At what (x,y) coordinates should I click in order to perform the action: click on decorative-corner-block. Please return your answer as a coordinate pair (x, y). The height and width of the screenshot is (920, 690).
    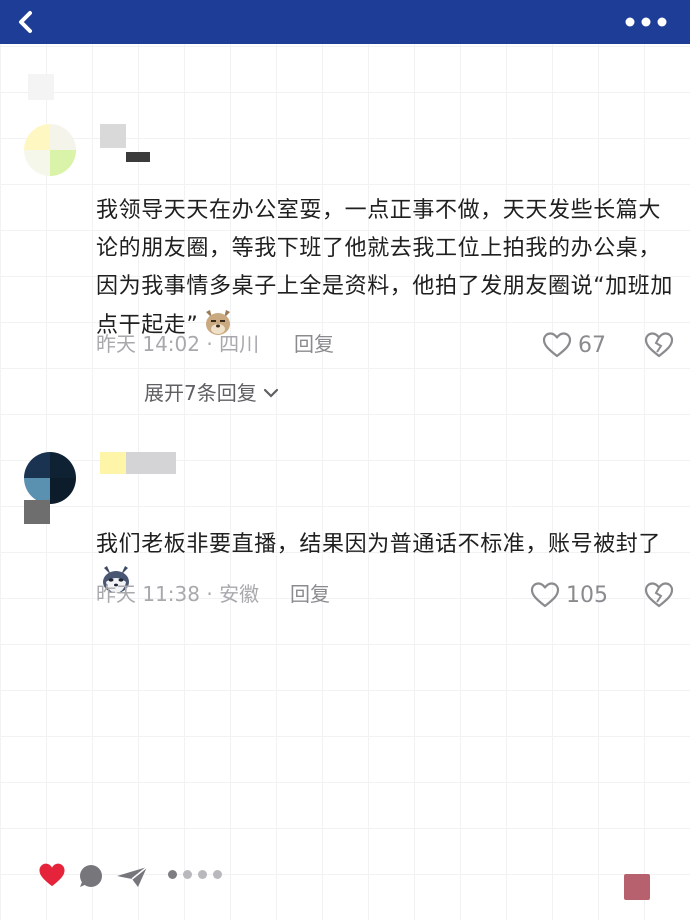
    Looking at the image, I should click on (637, 887).